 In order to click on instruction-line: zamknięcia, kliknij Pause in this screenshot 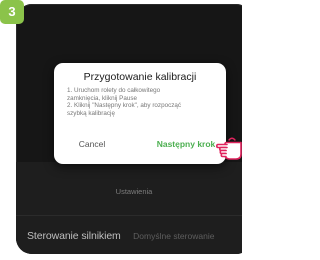, I will do `click(102, 98)`.